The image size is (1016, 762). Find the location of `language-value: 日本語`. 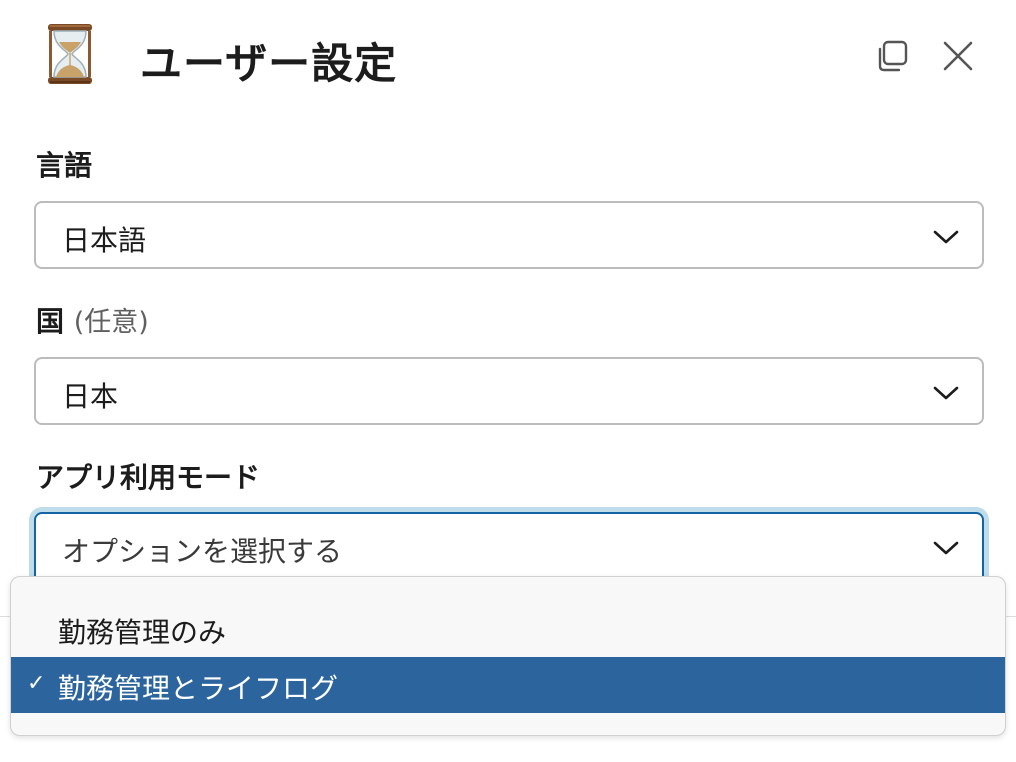

language-value: 日本語 is located at coordinates (104, 240).